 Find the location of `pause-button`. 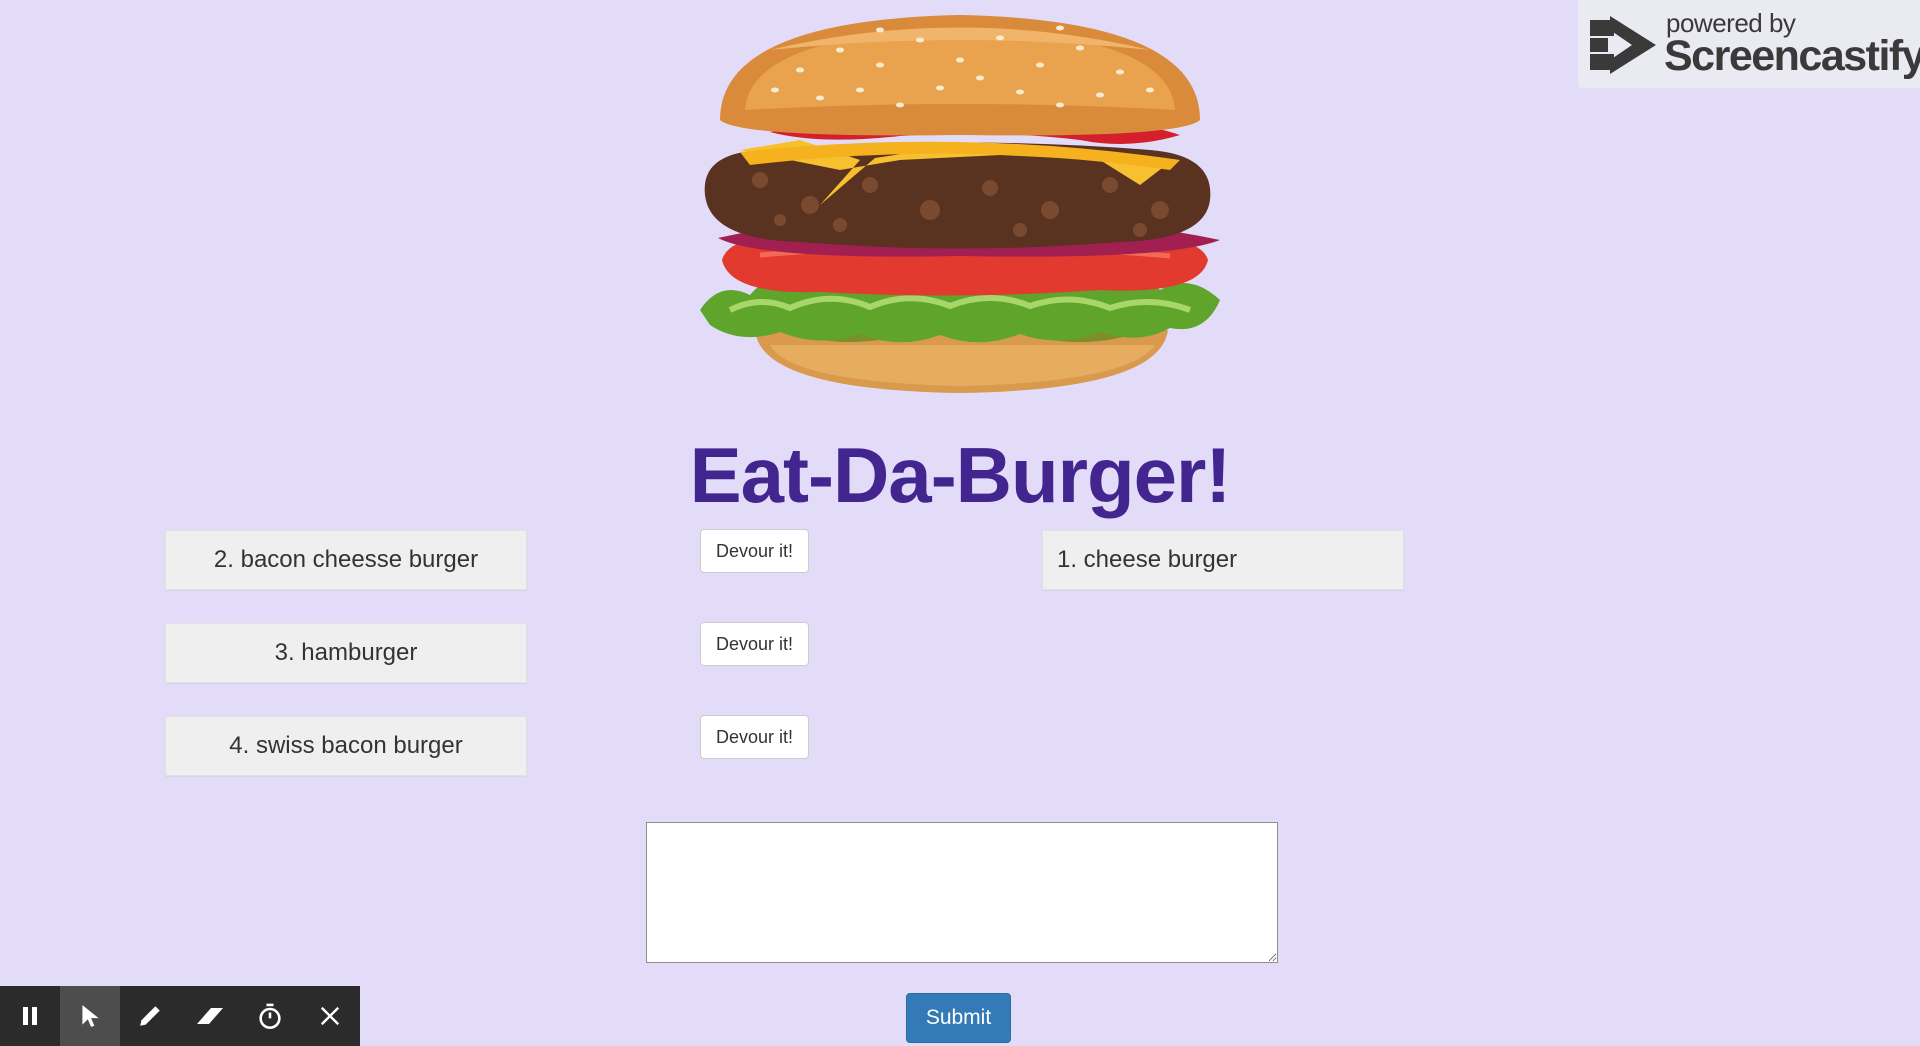

pause-button is located at coordinates (30, 1016).